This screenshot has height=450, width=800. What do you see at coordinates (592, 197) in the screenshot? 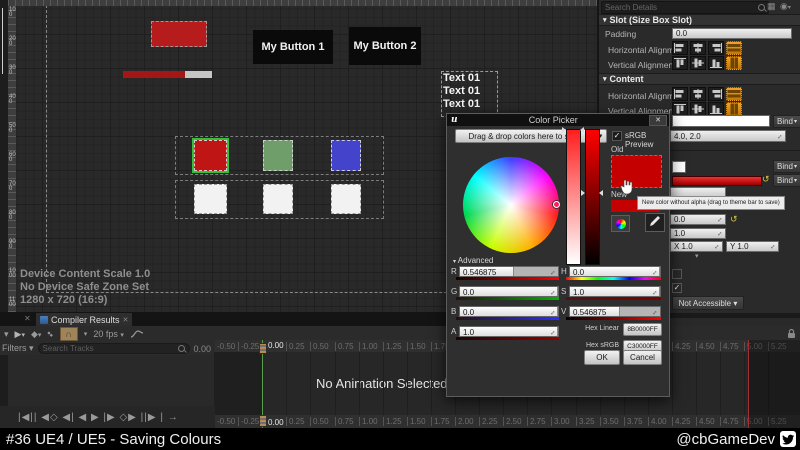
I see `value-slider` at bounding box center [592, 197].